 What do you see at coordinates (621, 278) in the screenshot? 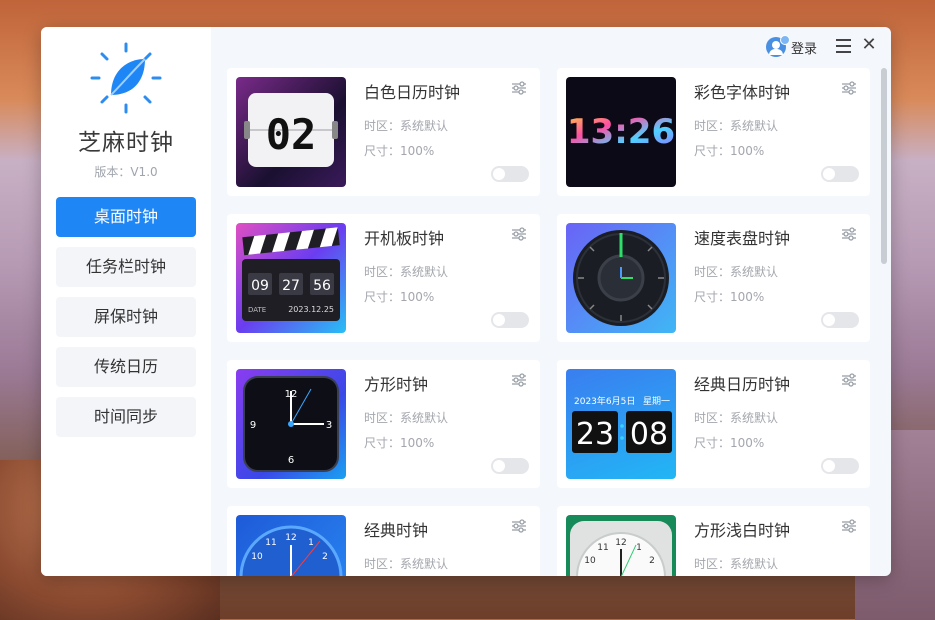
I see `clock-thumbnail` at bounding box center [621, 278].